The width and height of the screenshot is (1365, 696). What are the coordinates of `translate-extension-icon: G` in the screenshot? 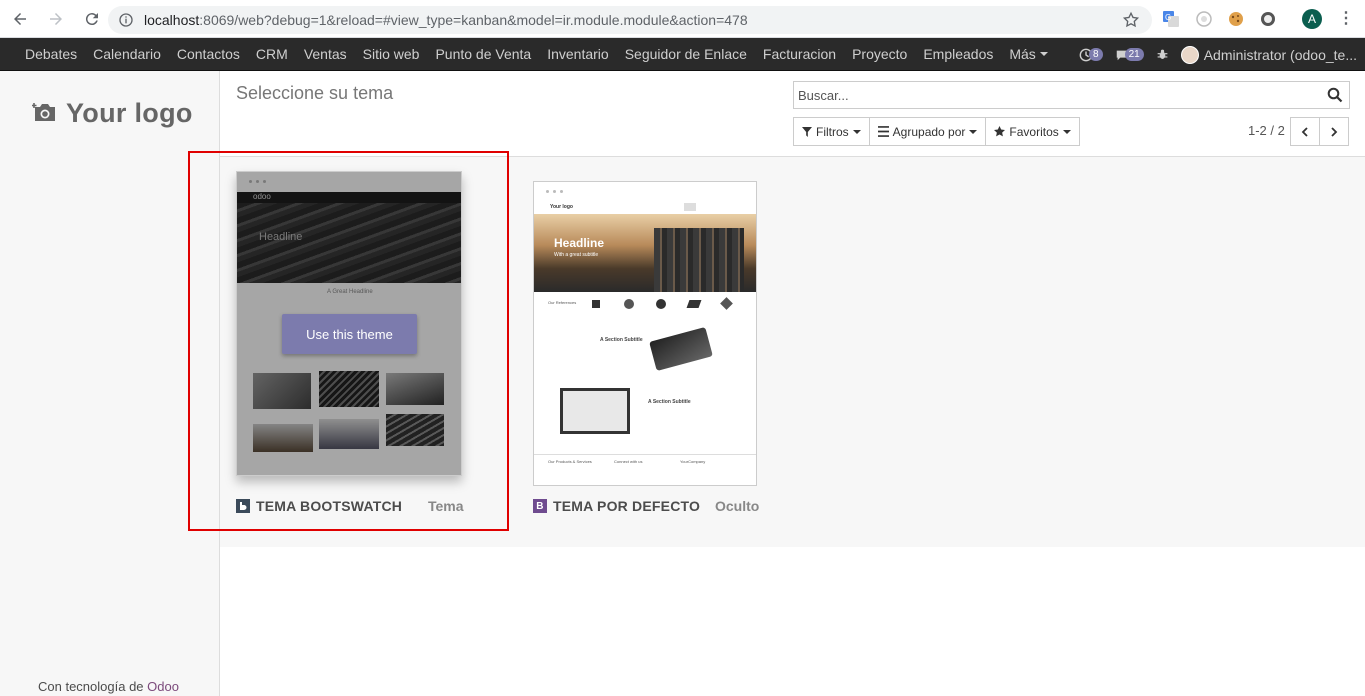 It's located at (1171, 19).